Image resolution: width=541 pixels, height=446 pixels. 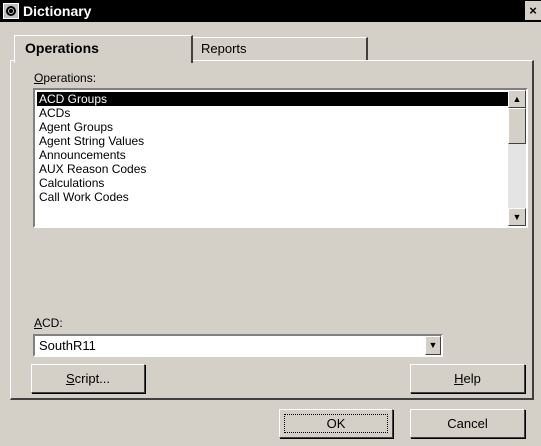 I want to click on list-item: ACD Groups, so click(x=273, y=99).